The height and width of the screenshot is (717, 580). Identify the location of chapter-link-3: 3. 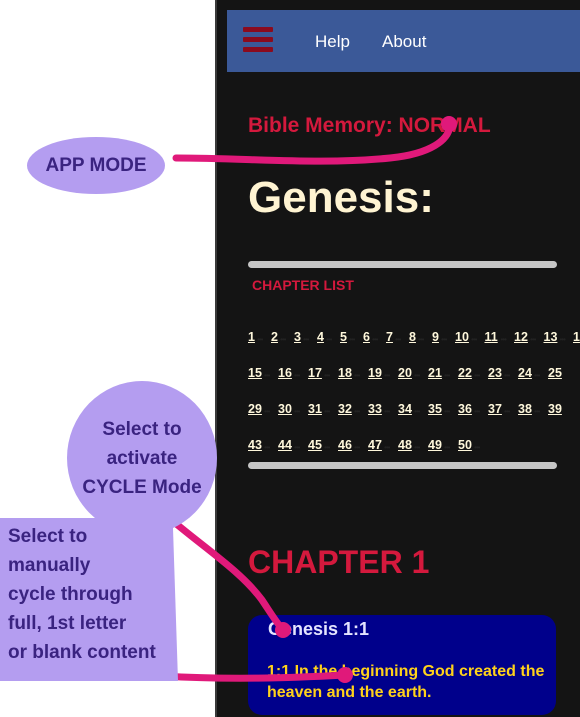
(297, 337).